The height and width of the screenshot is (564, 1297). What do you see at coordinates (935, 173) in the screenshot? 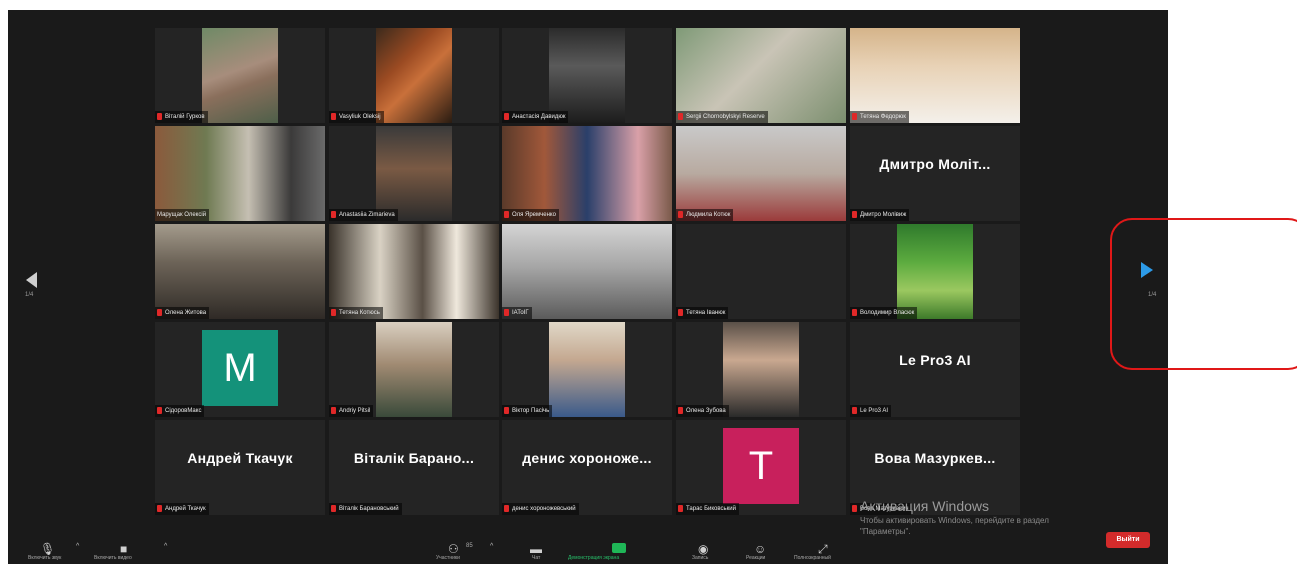
I see `participant-tile: Дмитро Моліт... Дмитро Молівиж` at bounding box center [935, 173].